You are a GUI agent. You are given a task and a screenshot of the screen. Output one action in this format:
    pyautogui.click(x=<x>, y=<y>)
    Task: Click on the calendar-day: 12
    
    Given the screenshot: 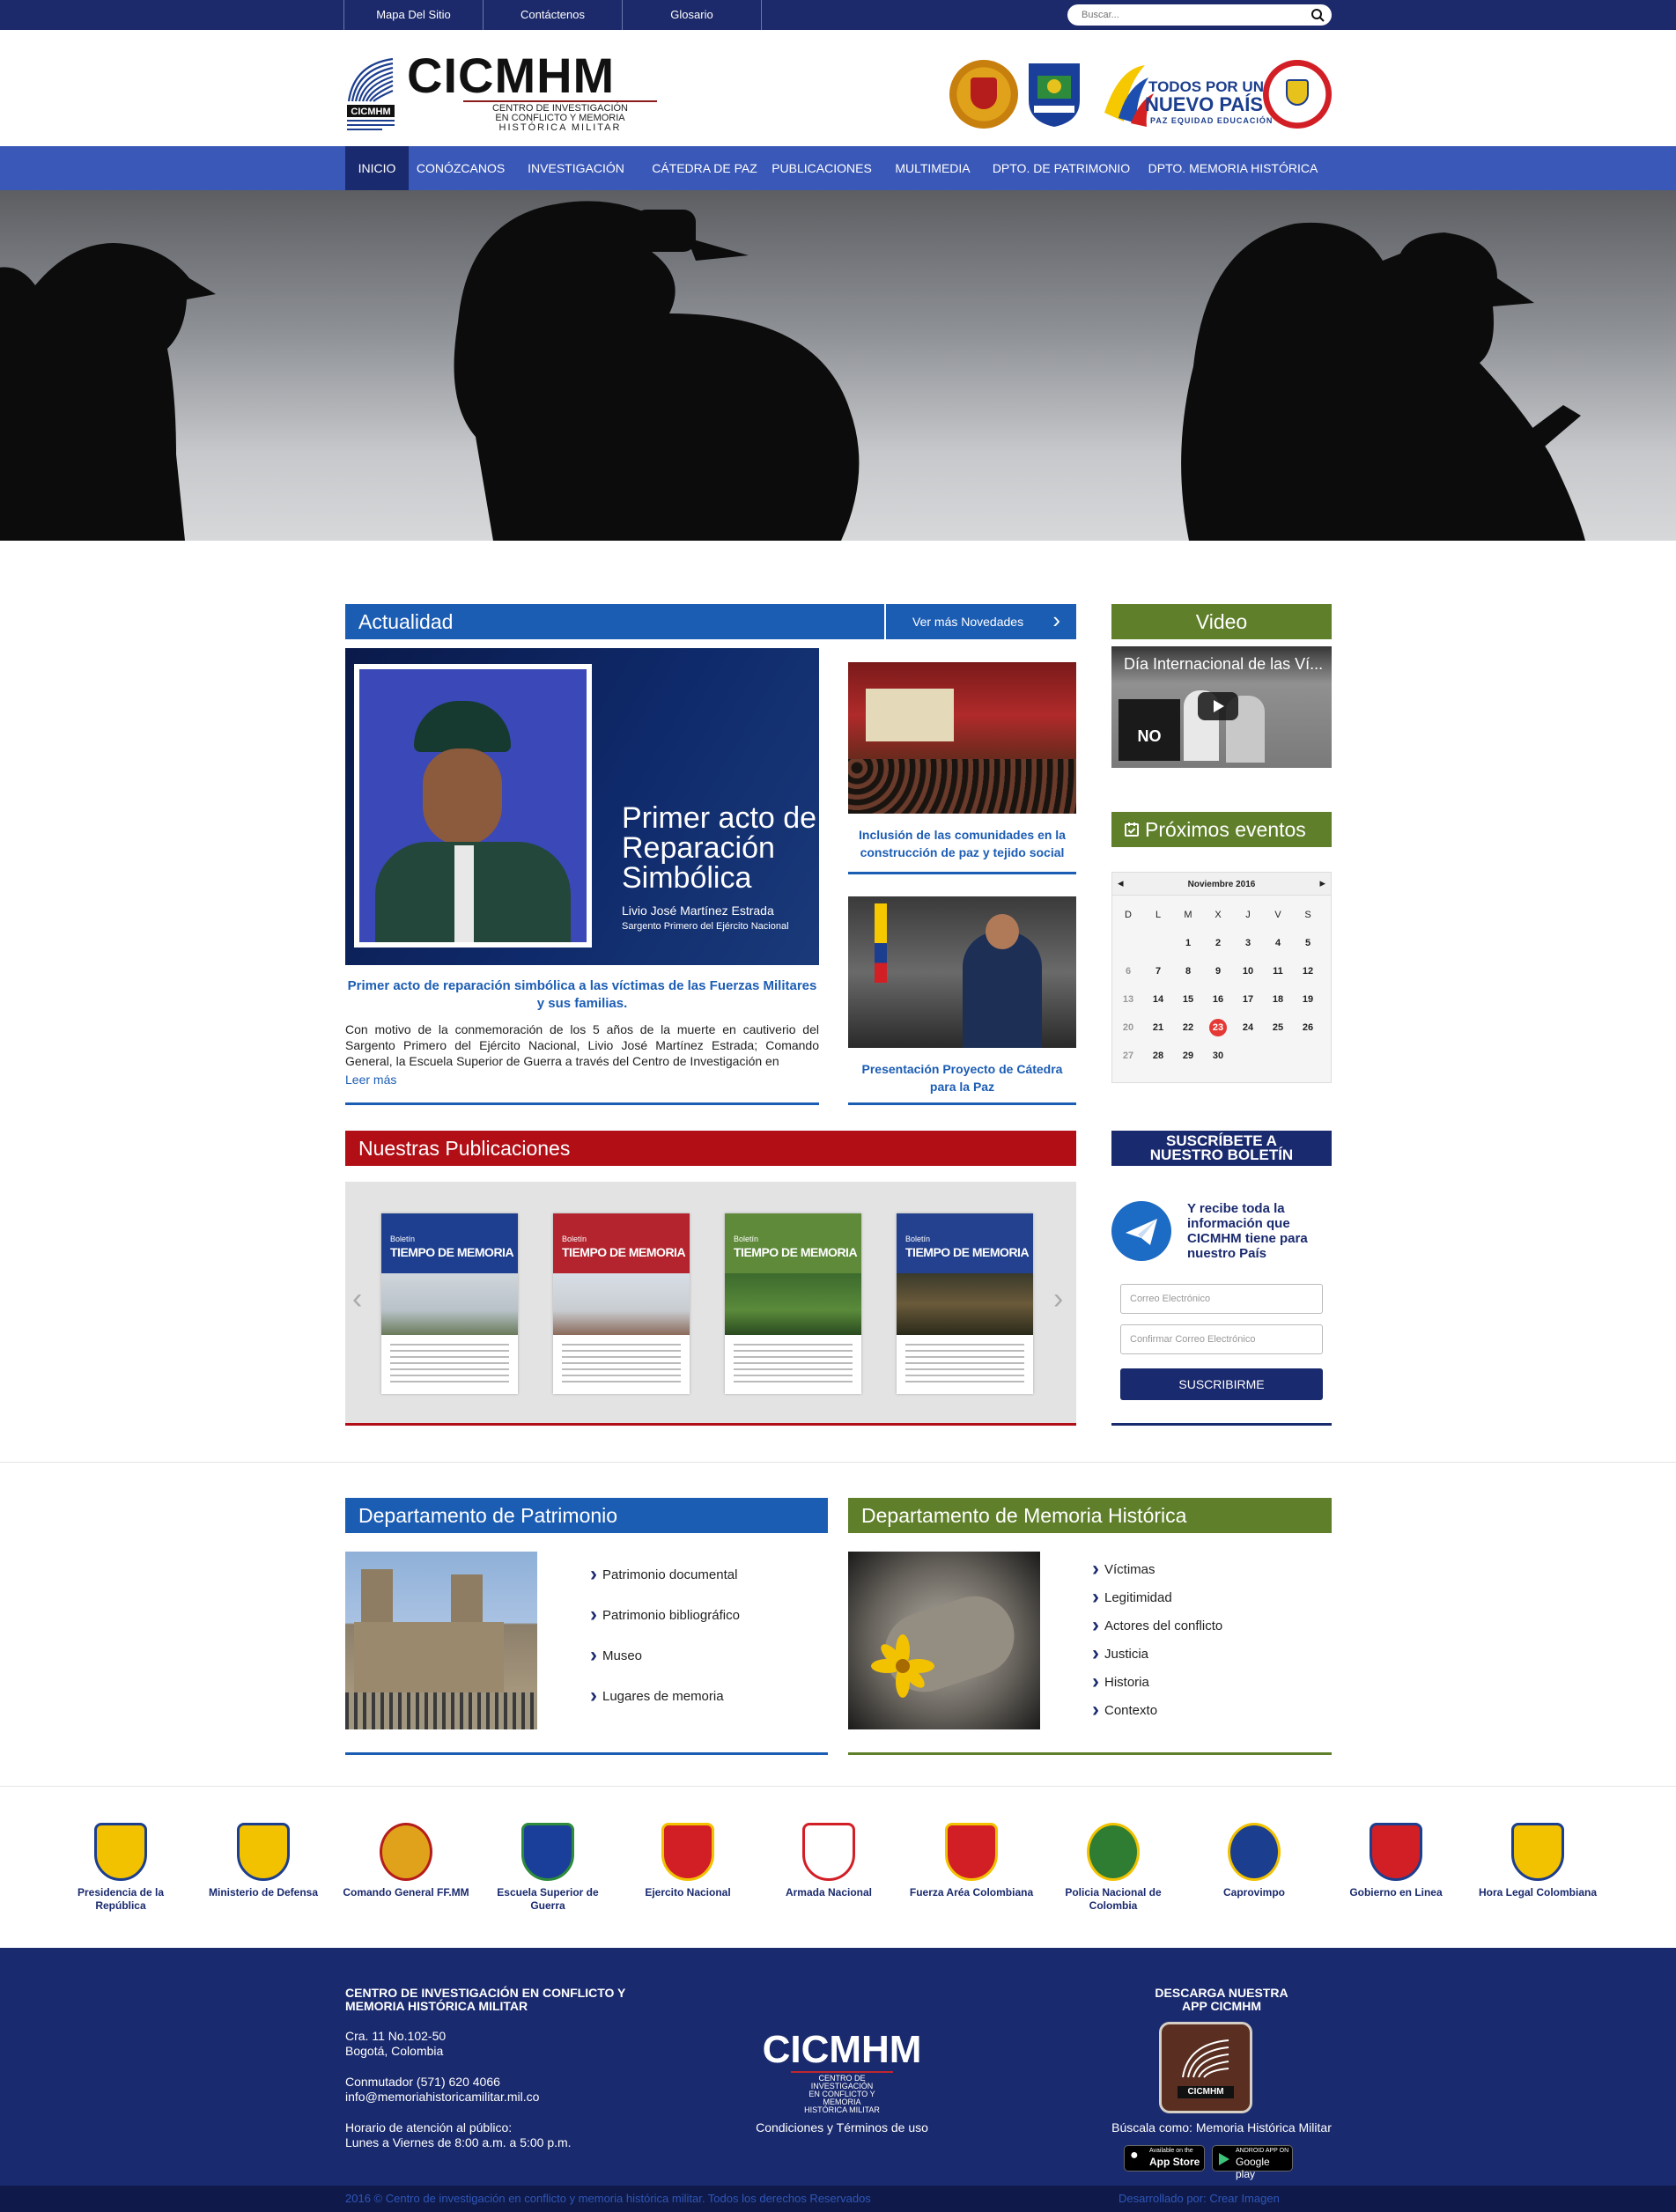 What is the action you would take?
    pyautogui.click(x=1308, y=971)
    